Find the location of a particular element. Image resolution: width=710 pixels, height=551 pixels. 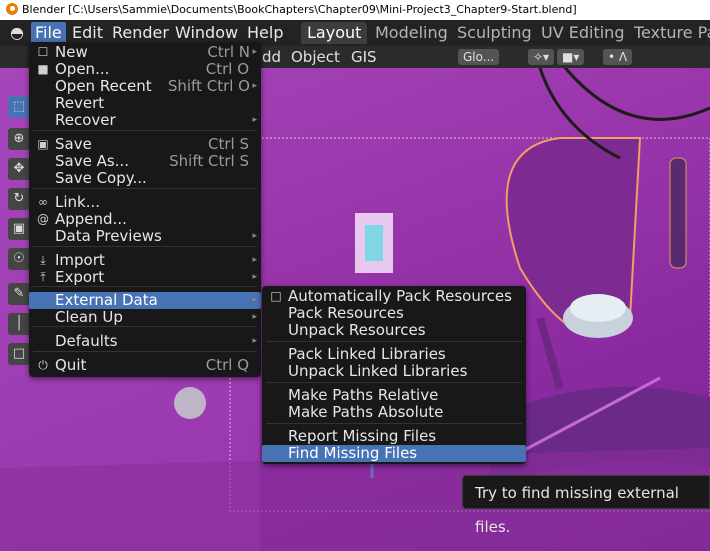

annotate-tool-button: ✎ is located at coordinates (19, 294).